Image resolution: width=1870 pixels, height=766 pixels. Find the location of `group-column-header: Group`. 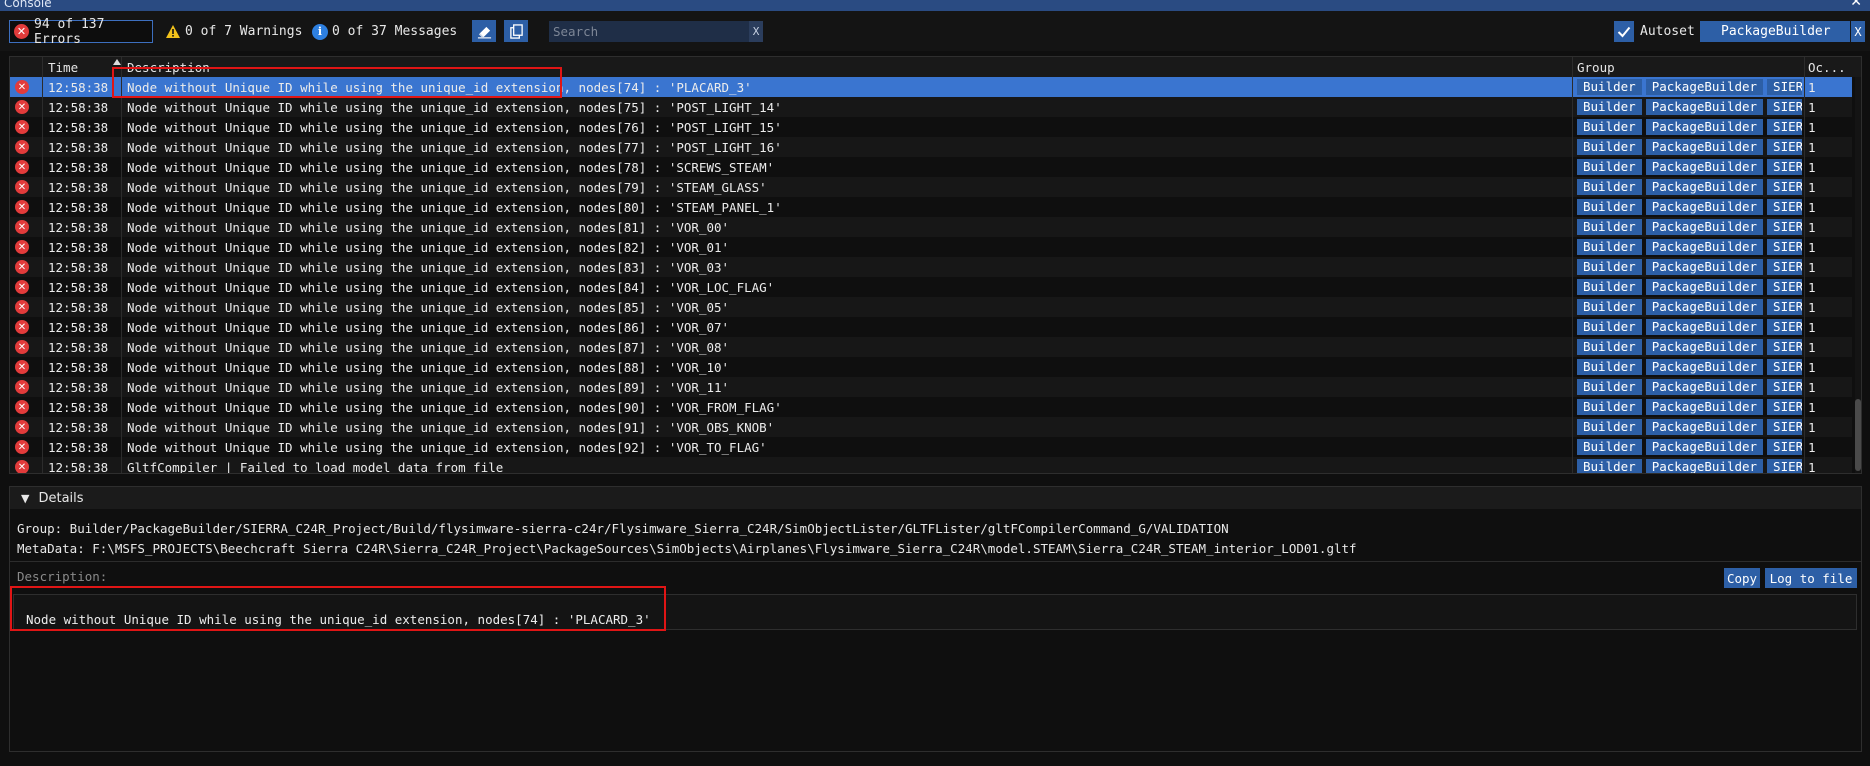

group-column-header: Group is located at coordinates (1596, 67).